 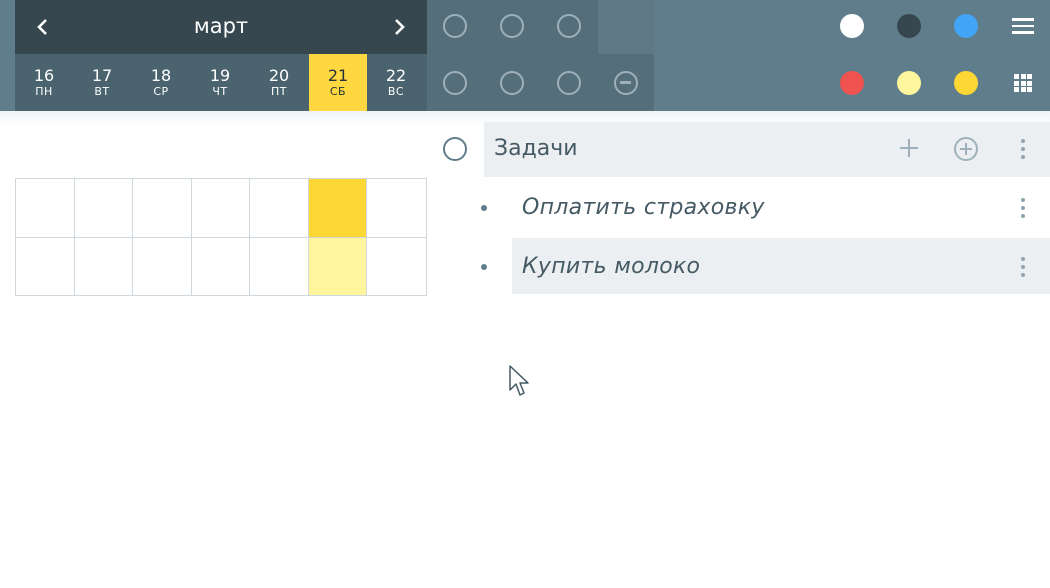 What do you see at coordinates (338, 75) in the screenshot?
I see `day-number: 21` at bounding box center [338, 75].